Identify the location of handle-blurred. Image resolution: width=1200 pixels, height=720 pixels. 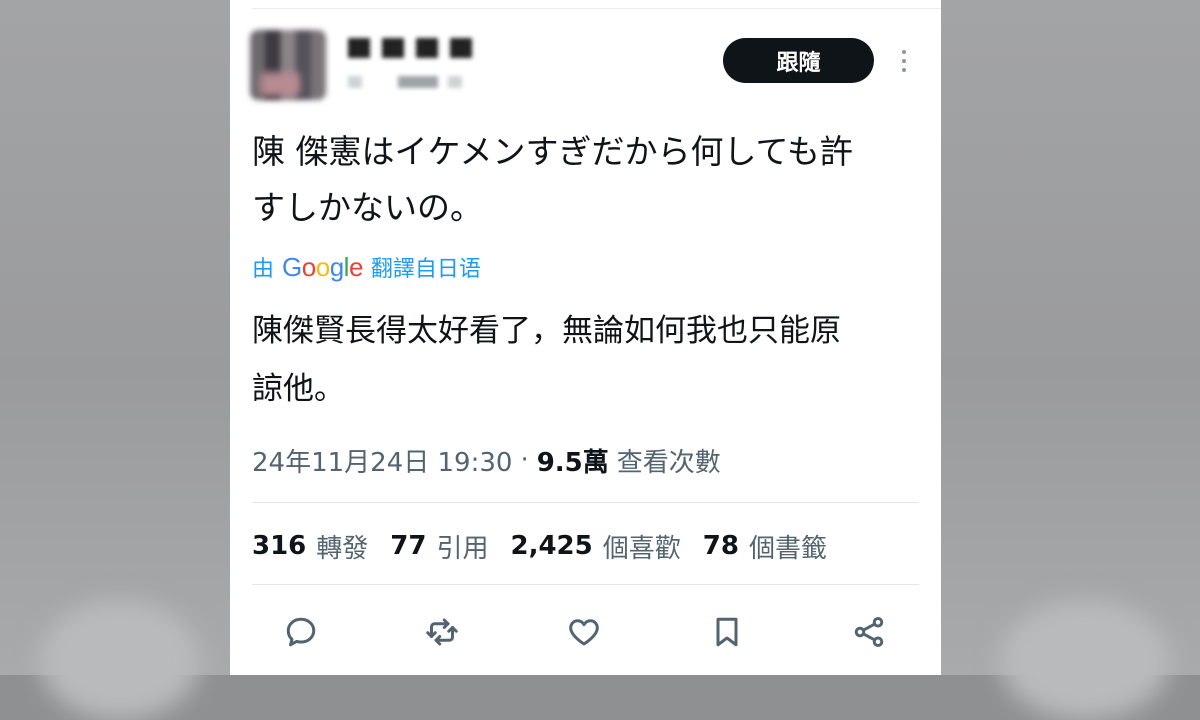
(423, 82).